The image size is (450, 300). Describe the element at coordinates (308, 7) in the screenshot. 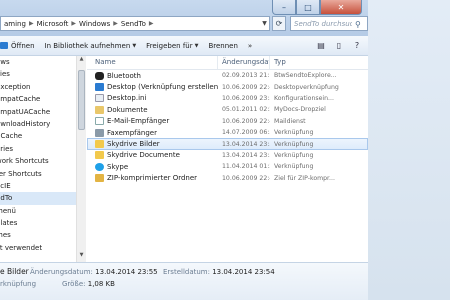

I see `maximize-button: □` at that location.